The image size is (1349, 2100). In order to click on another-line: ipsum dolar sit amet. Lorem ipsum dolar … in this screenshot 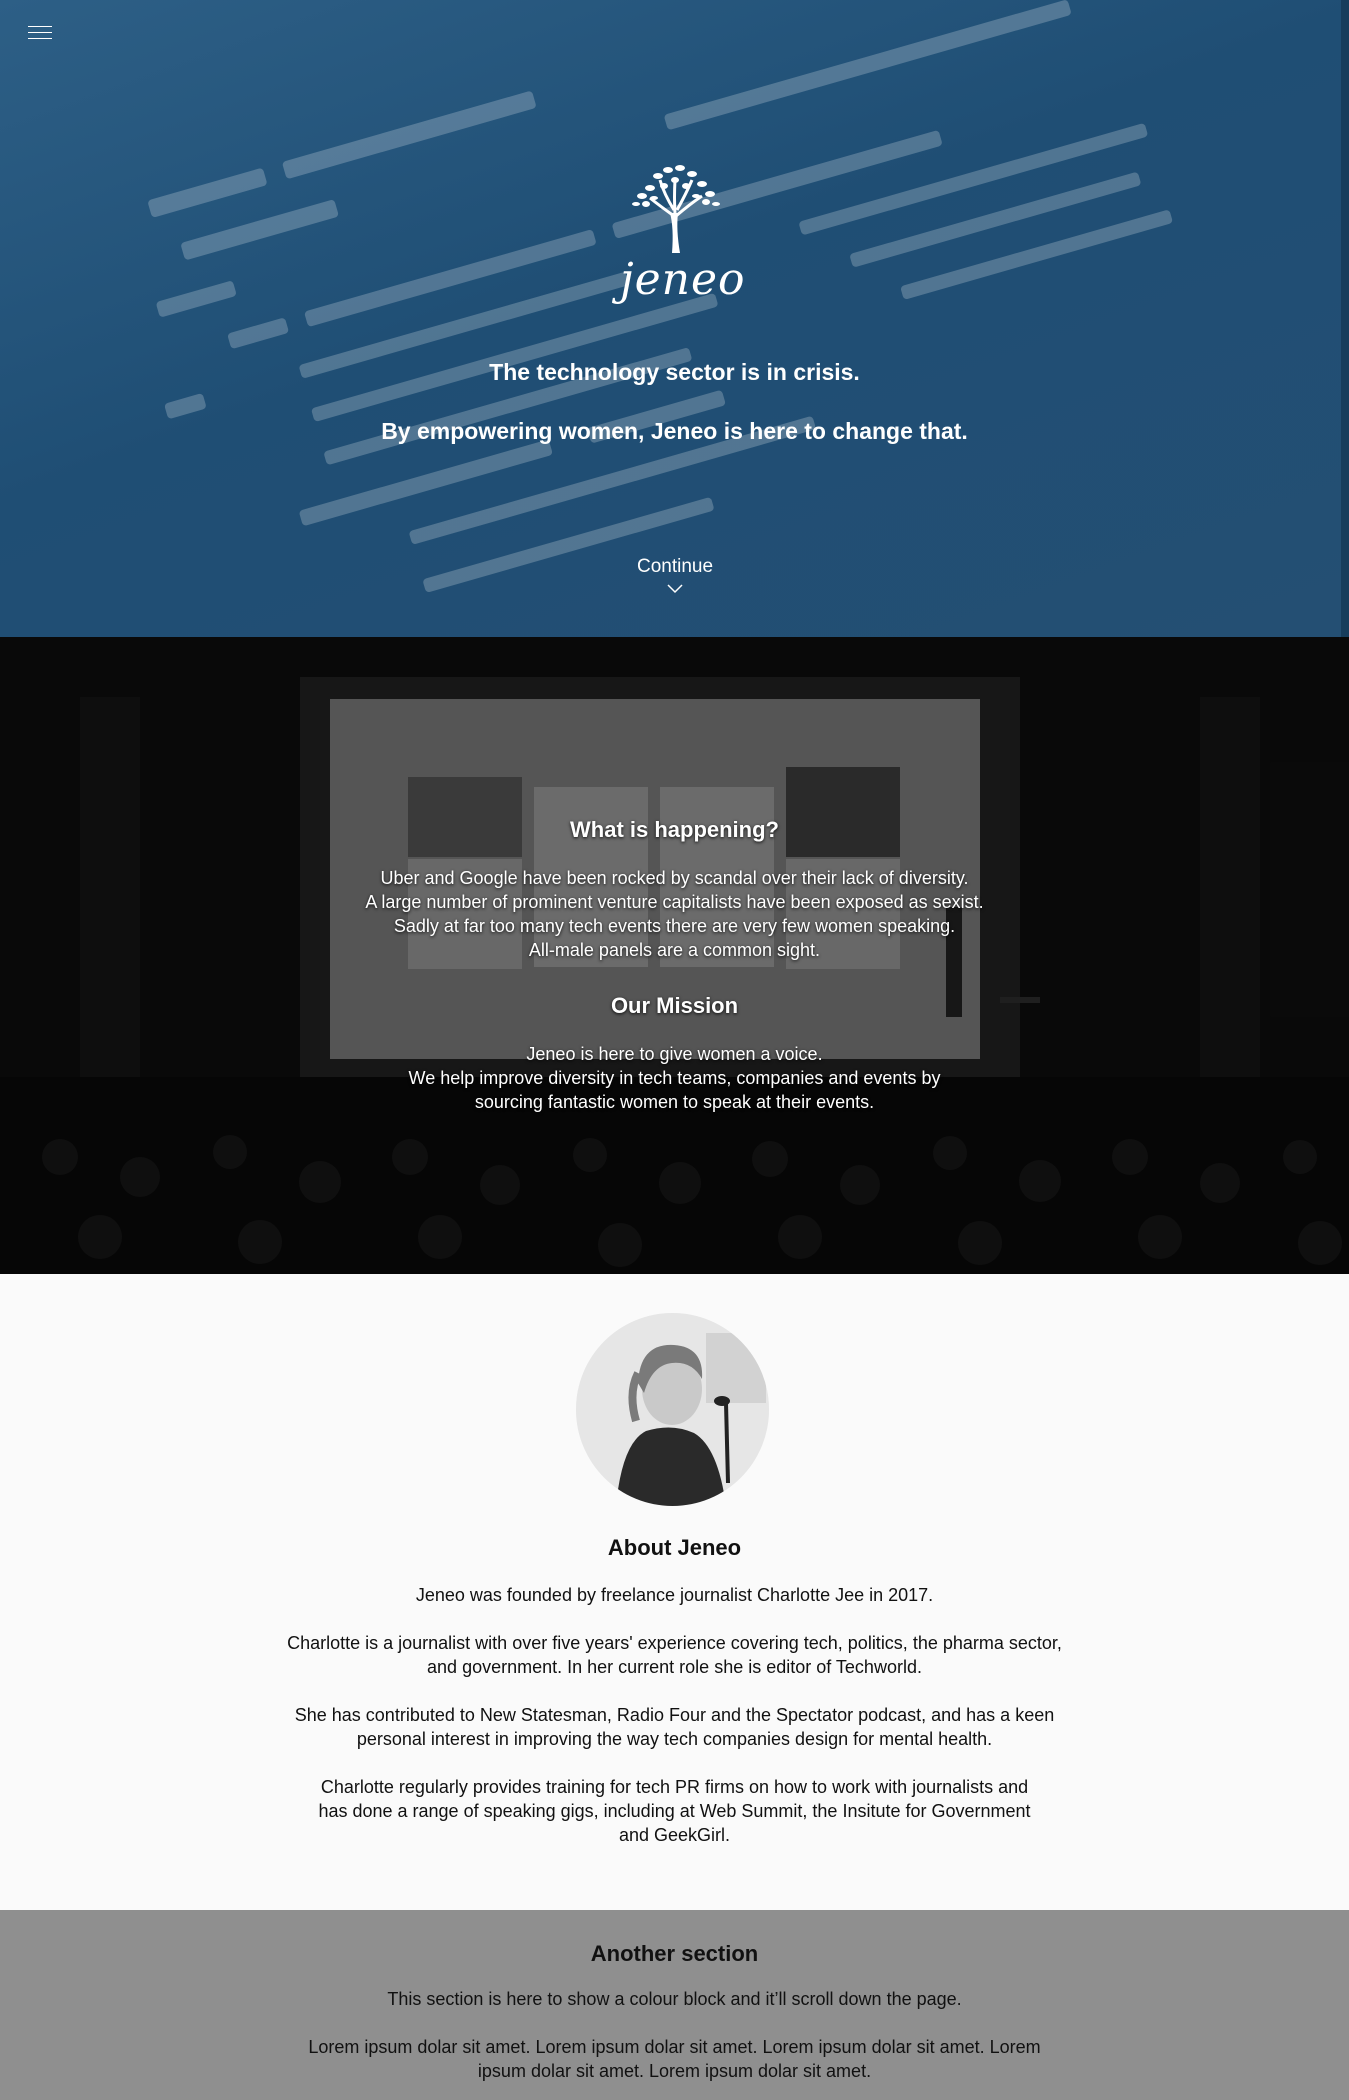, I will do `click(674, 2071)`.